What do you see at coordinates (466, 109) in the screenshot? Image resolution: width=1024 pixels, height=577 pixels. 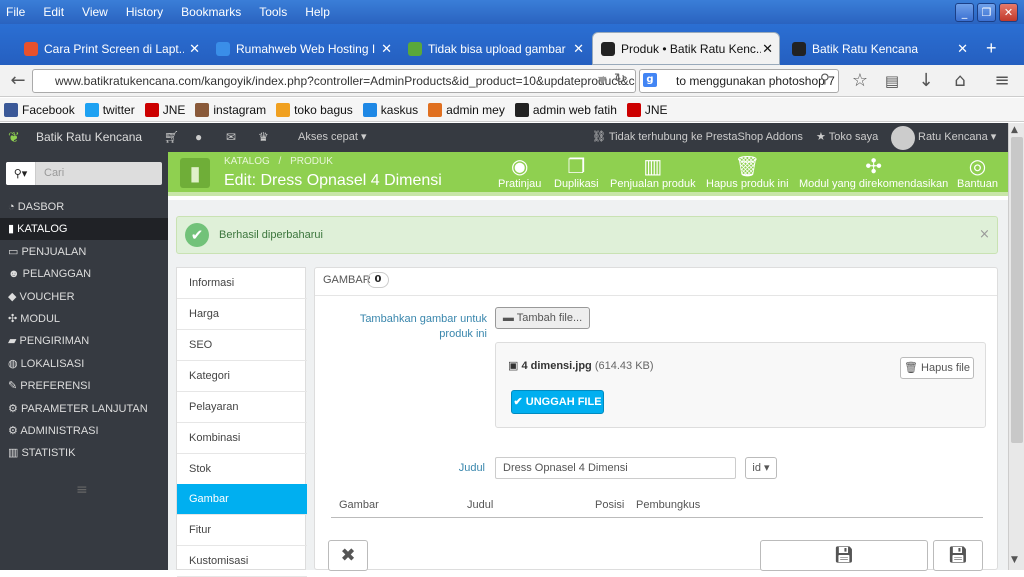 I see `bookmark-admin-mey: admin mey` at bounding box center [466, 109].